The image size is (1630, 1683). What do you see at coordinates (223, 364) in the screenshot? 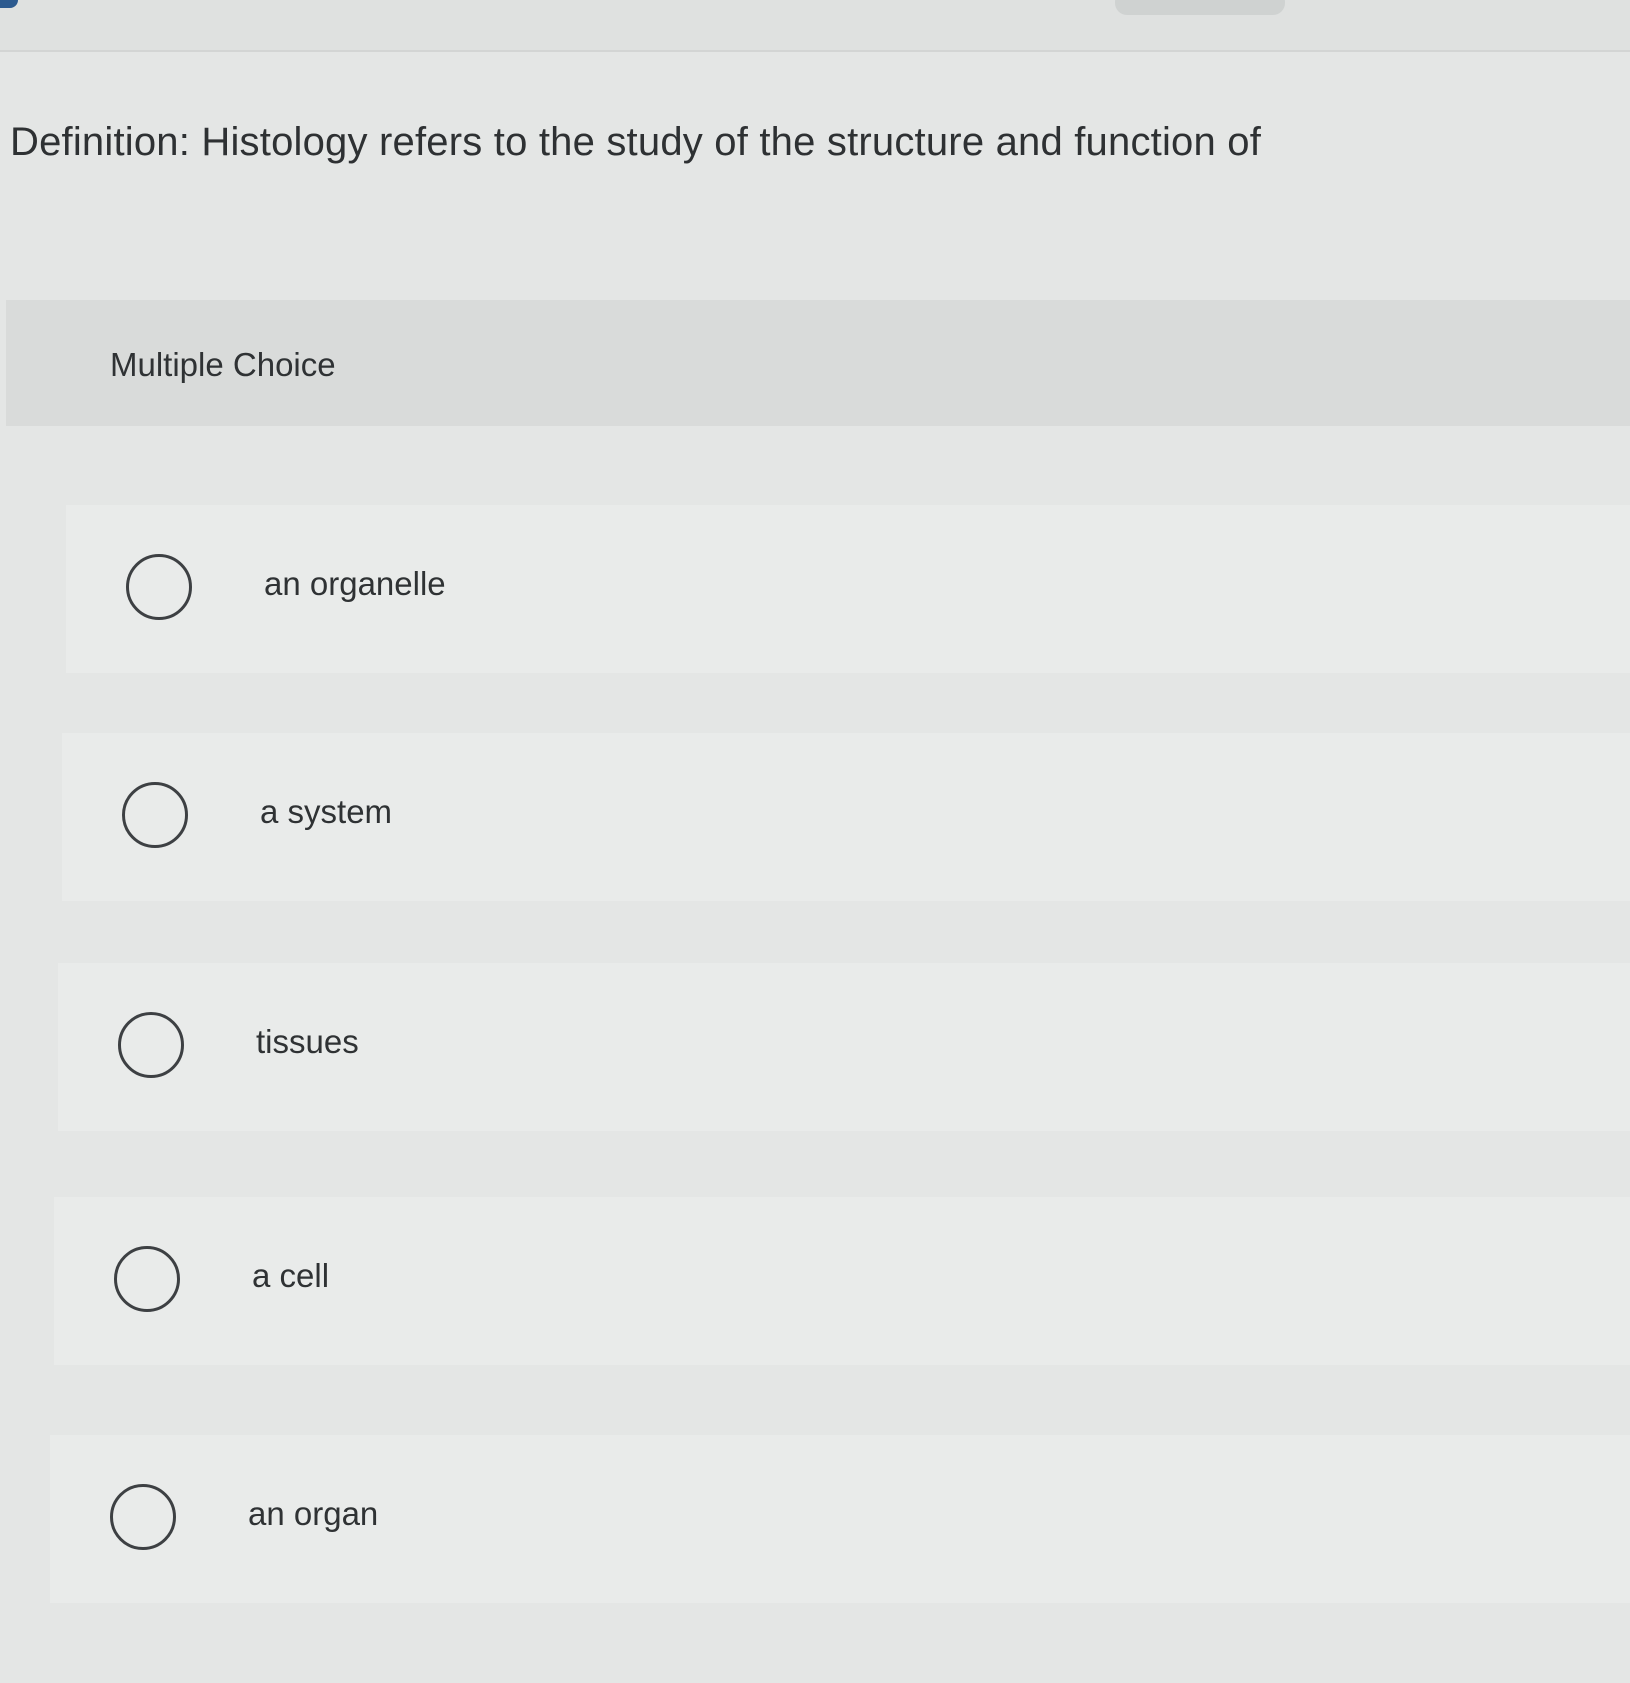
I see `multiple-choice-label: Multiple Choice` at bounding box center [223, 364].